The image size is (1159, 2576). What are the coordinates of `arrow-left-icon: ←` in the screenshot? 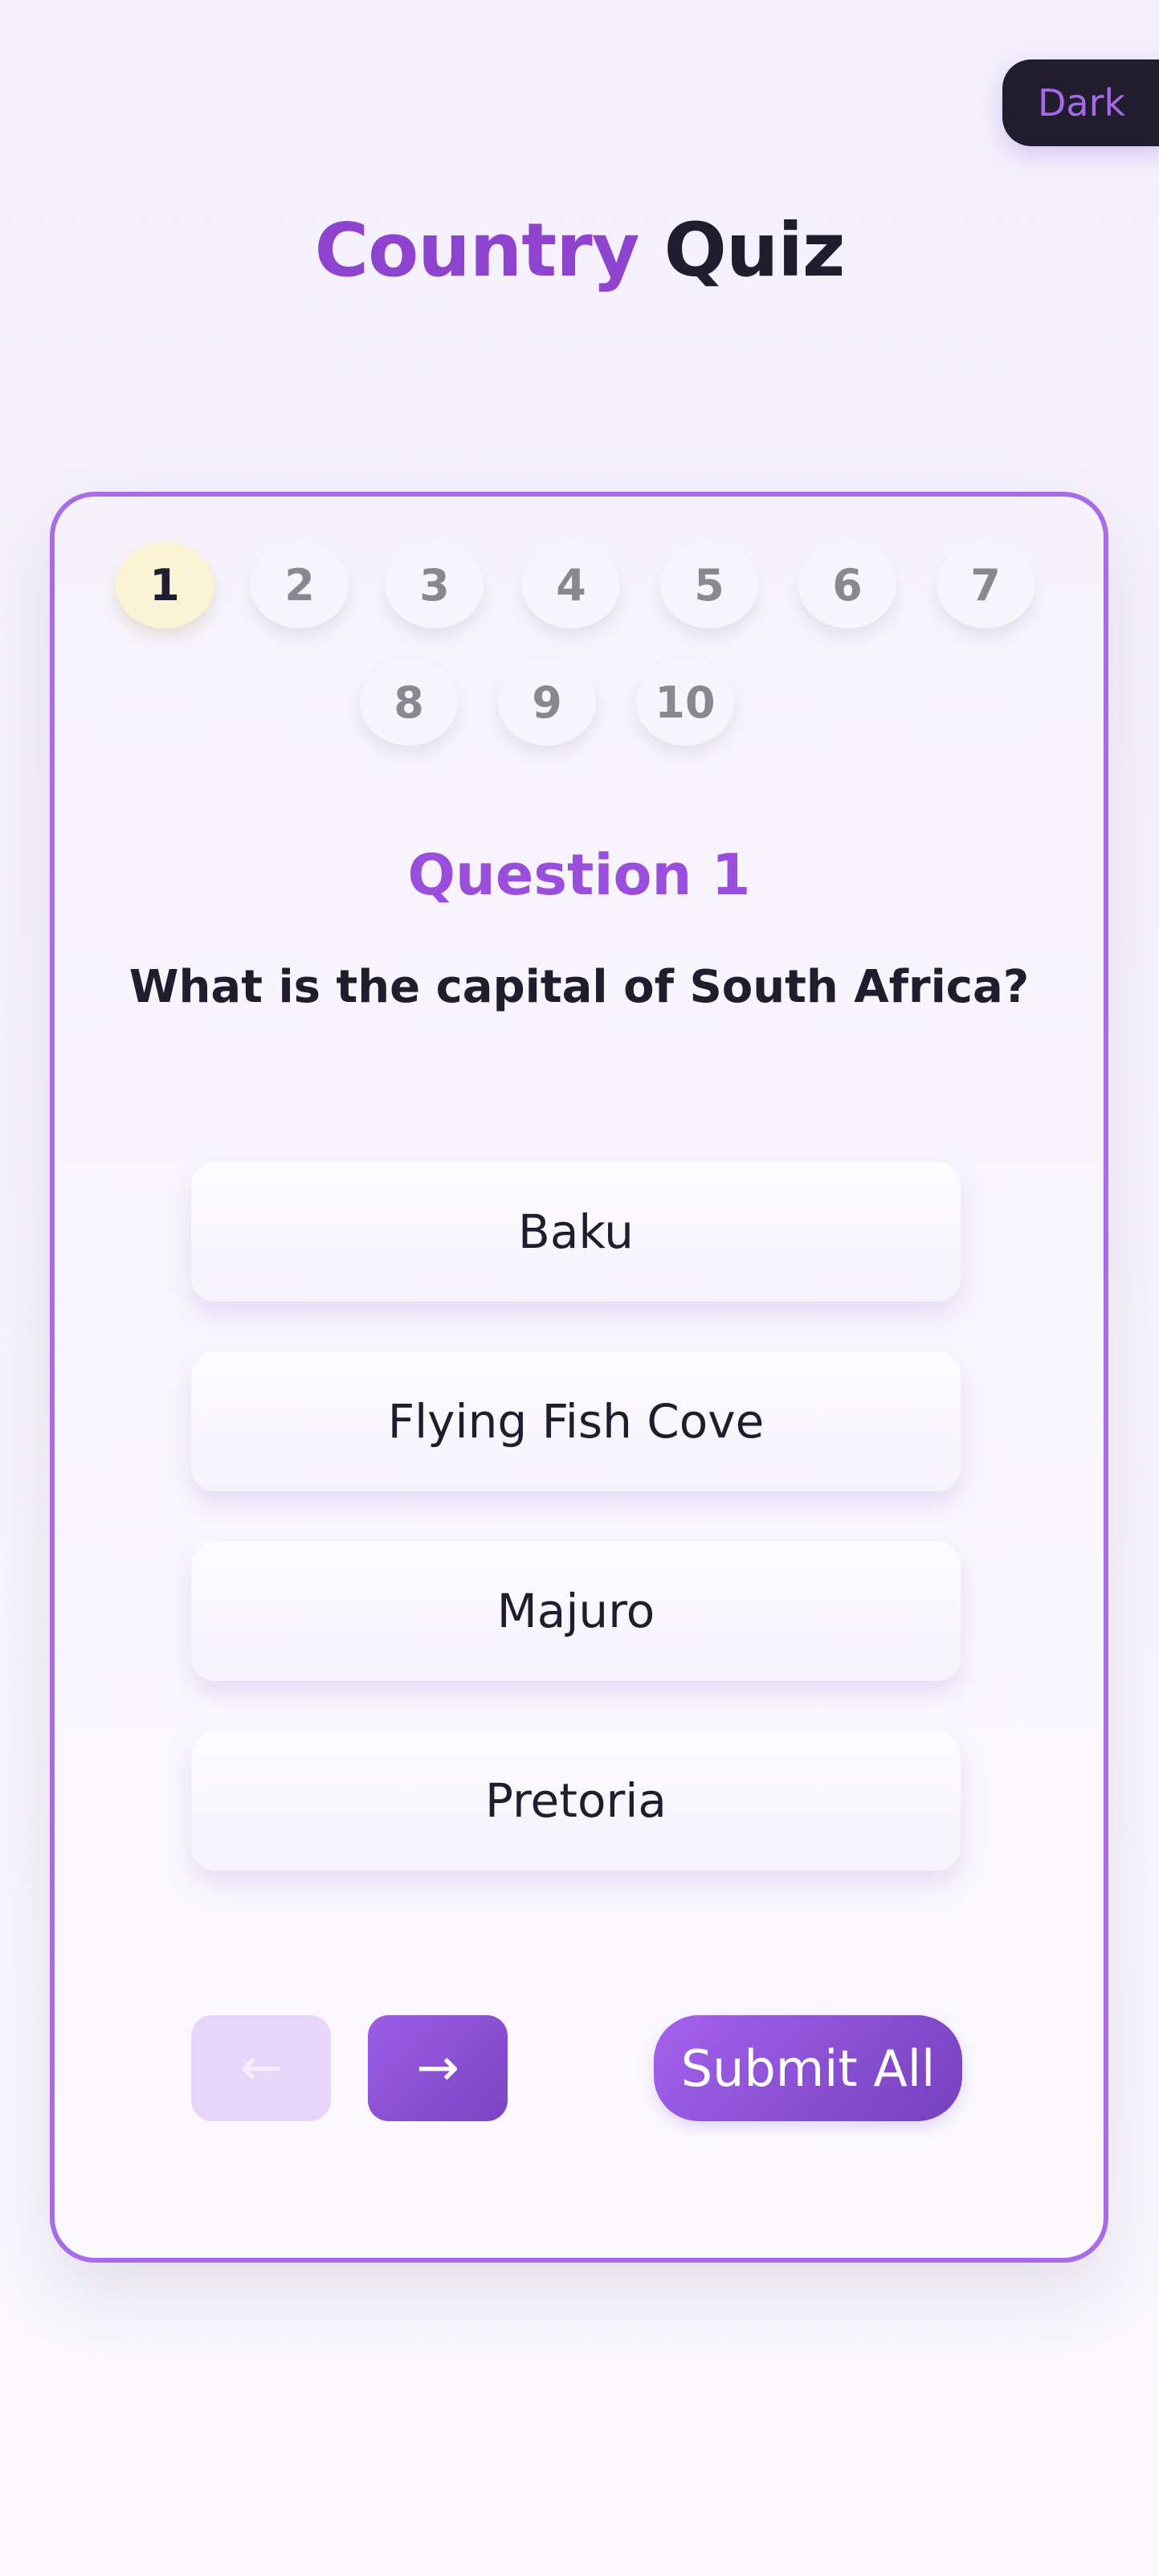 It's located at (261, 2068).